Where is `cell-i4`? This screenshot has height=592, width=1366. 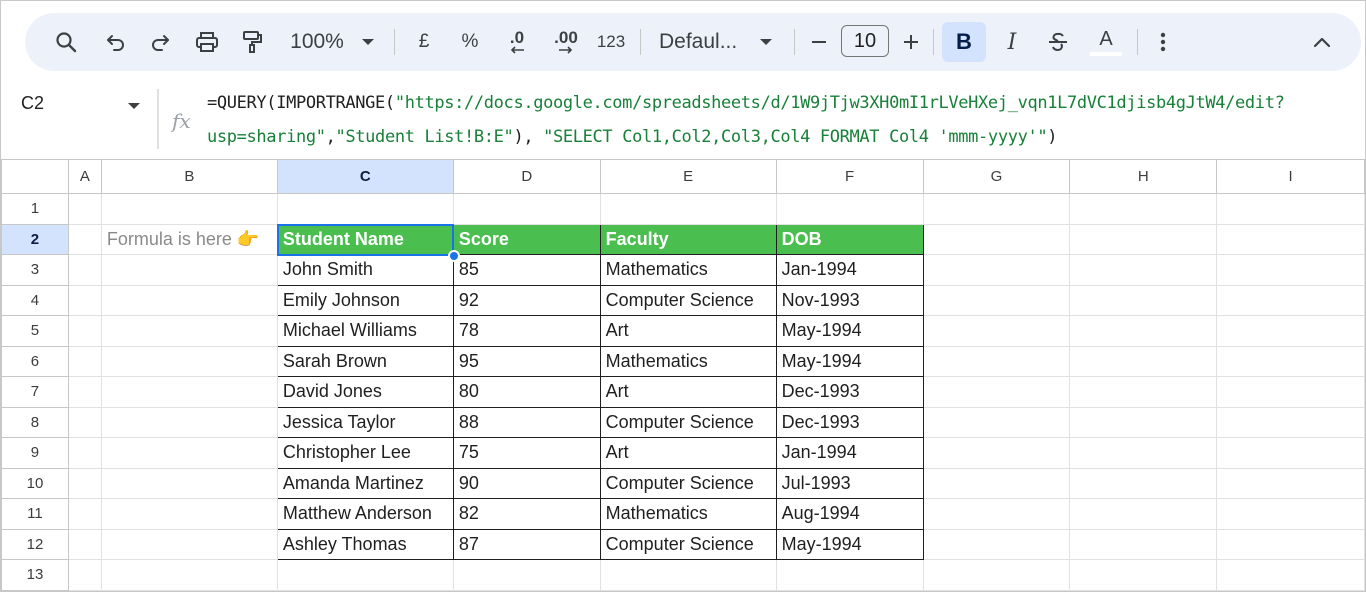
cell-i4 is located at coordinates (1290, 300).